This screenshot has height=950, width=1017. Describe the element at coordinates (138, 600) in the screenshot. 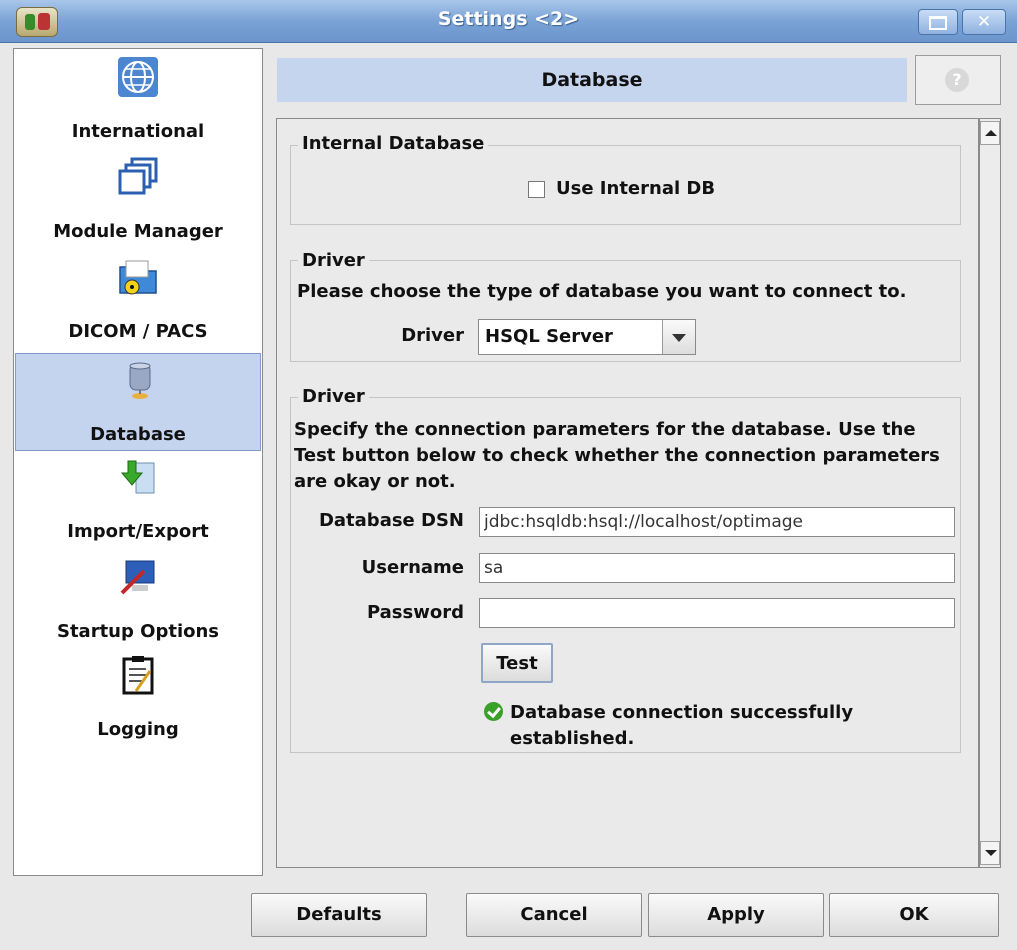

I see `sidebar-item-startup-options: Startup Options` at that location.